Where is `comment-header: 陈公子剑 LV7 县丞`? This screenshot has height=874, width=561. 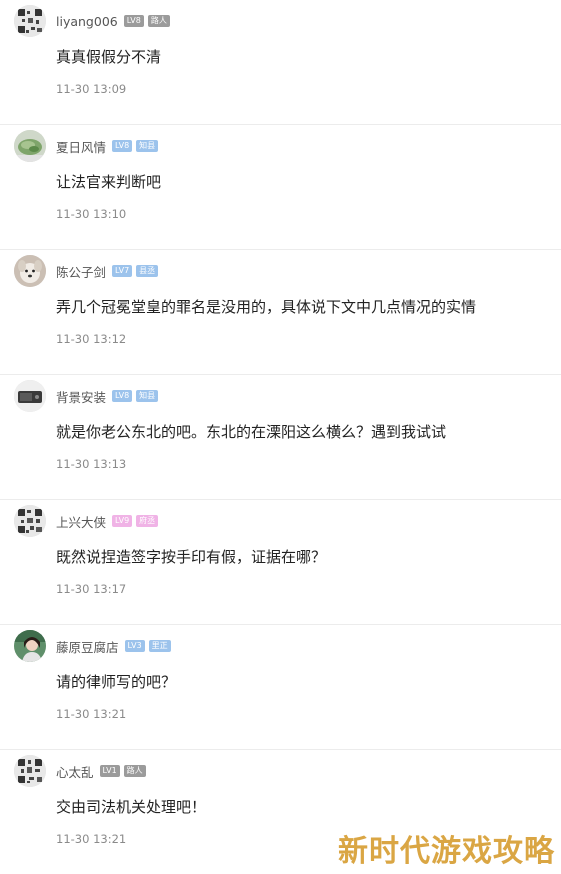
comment-header: 陈公子剑 LV7 县丞 is located at coordinates (107, 271).